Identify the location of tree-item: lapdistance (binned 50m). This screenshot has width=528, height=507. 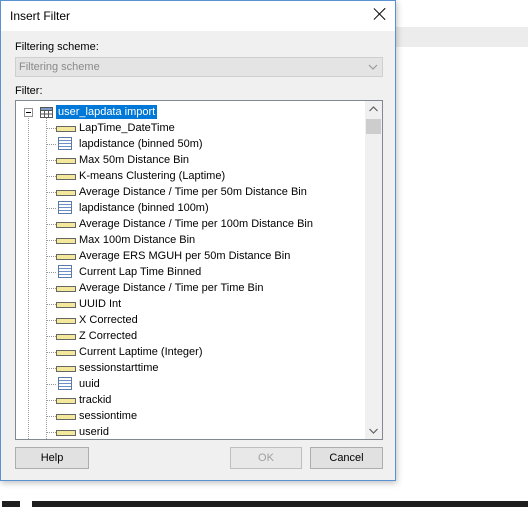
(192, 144).